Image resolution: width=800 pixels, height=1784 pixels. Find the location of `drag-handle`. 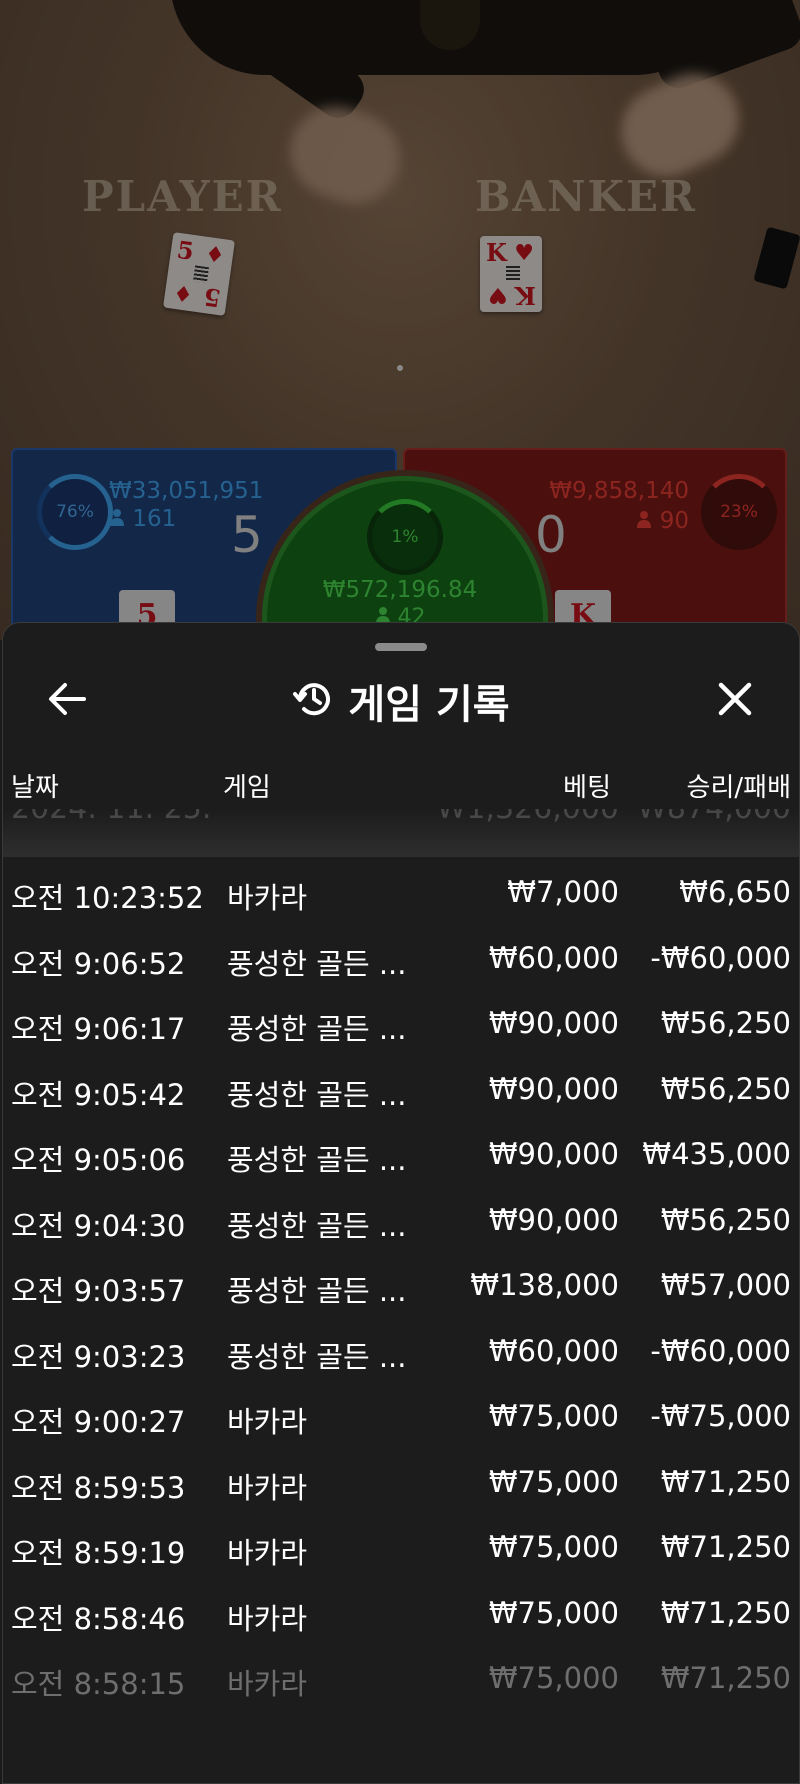

drag-handle is located at coordinates (401, 647).